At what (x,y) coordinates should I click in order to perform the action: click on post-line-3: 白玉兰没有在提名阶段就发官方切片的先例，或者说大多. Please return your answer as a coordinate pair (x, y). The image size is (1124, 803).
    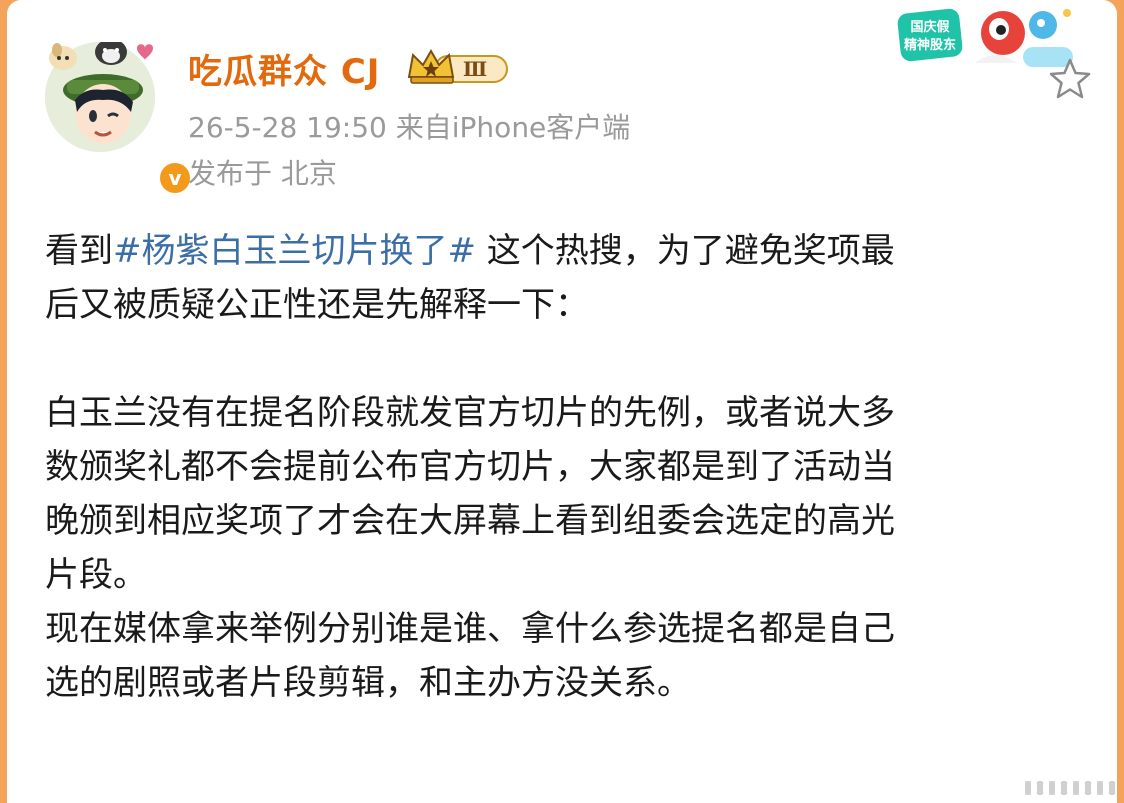
    Looking at the image, I should click on (470, 413).